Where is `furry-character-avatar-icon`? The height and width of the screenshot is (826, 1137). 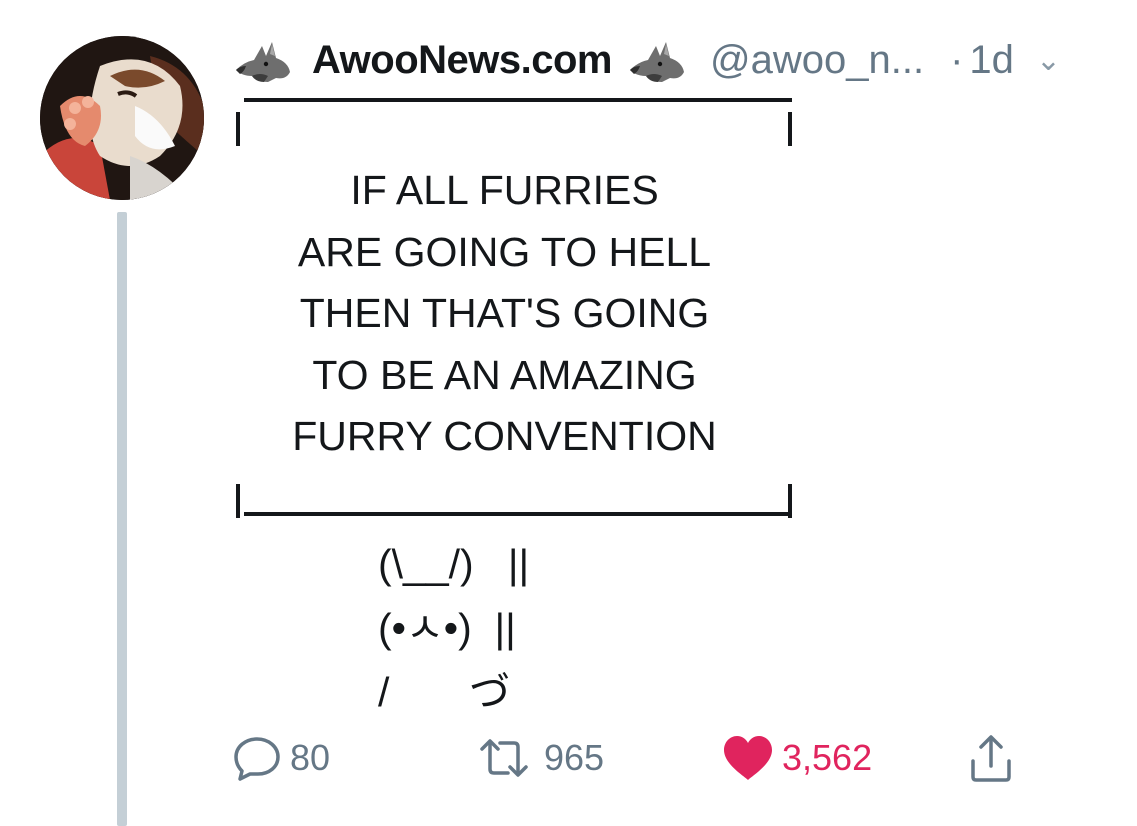
furry-character-avatar-icon is located at coordinates (122, 118).